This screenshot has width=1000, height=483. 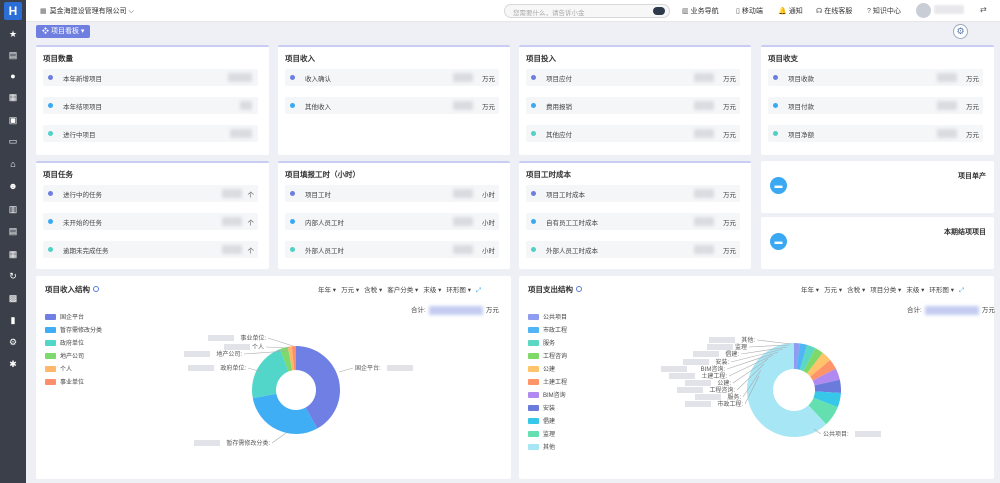 What do you see at coordinates (923, 10) in the screenshot?
I see `avatar` at bounding box center [923, 10].